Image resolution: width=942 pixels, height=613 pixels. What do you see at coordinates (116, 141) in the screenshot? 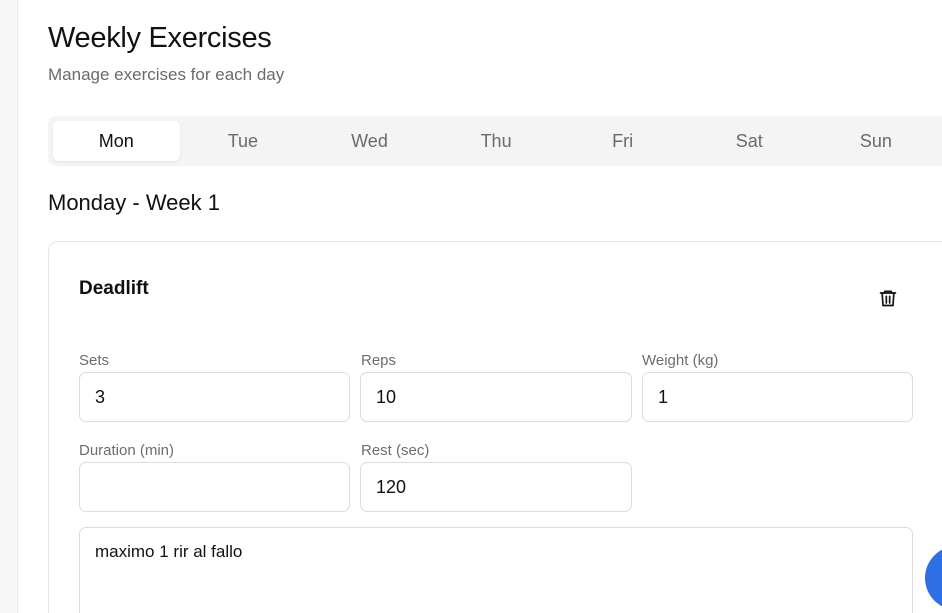
I see `tab-mon: Mon` at bounding box center [116, 141].